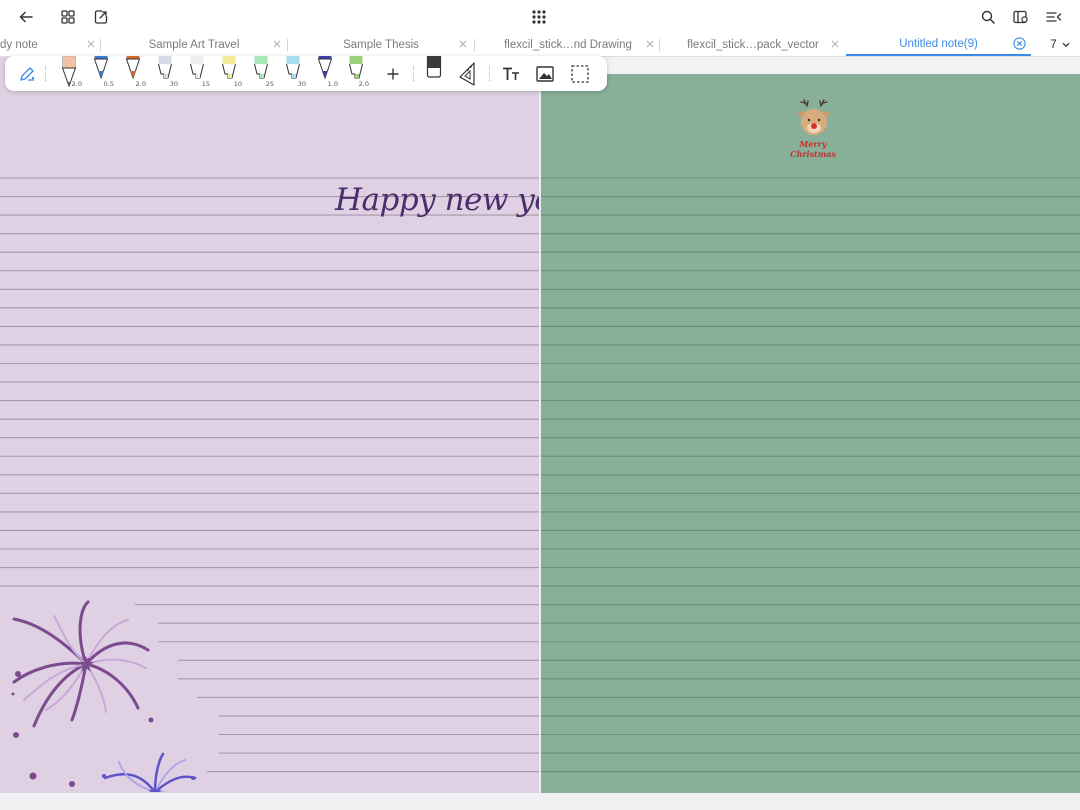 The image size is (1080, 810). I want to click on tab-flexcil-sticker-drawing: flexcil_stick…nd Drawing, so click(568, 44).